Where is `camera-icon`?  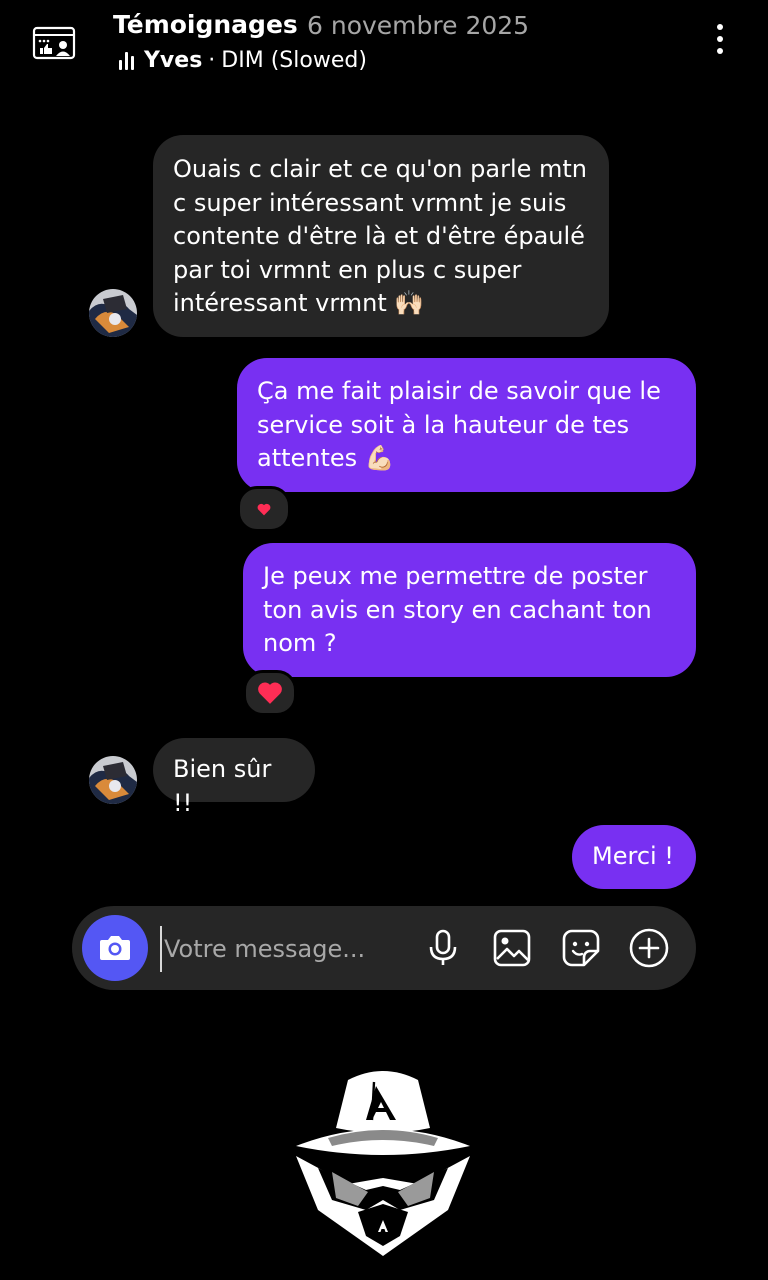
camera-icon is located at coordinates (115, 948).